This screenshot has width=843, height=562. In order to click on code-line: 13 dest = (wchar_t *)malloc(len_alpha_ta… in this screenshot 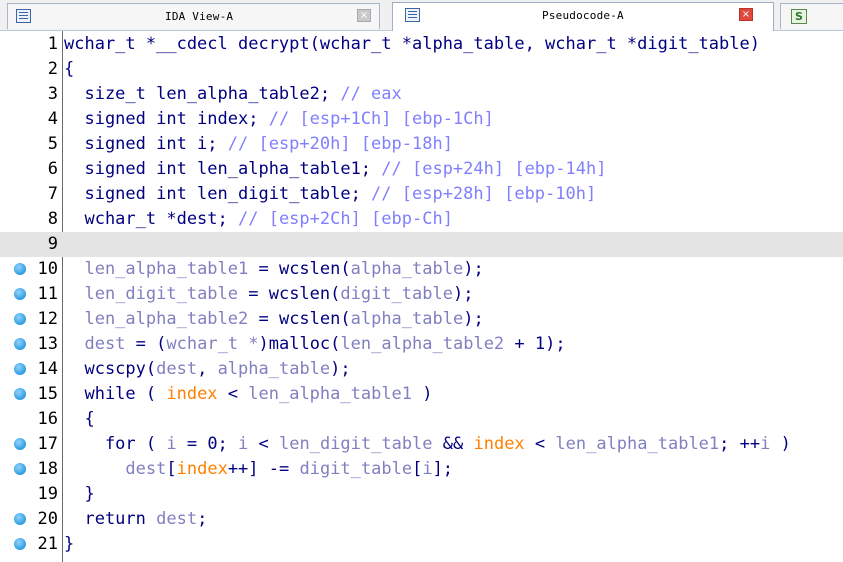, I will do `click(421, 344)`.